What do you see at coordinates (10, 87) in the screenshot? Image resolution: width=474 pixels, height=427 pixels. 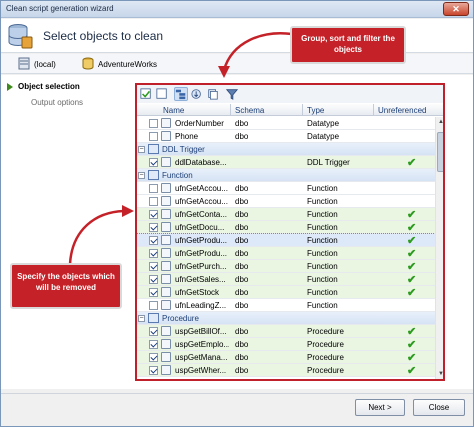 I see `current-step-arrow-icon` at bounding box center [10, 87].